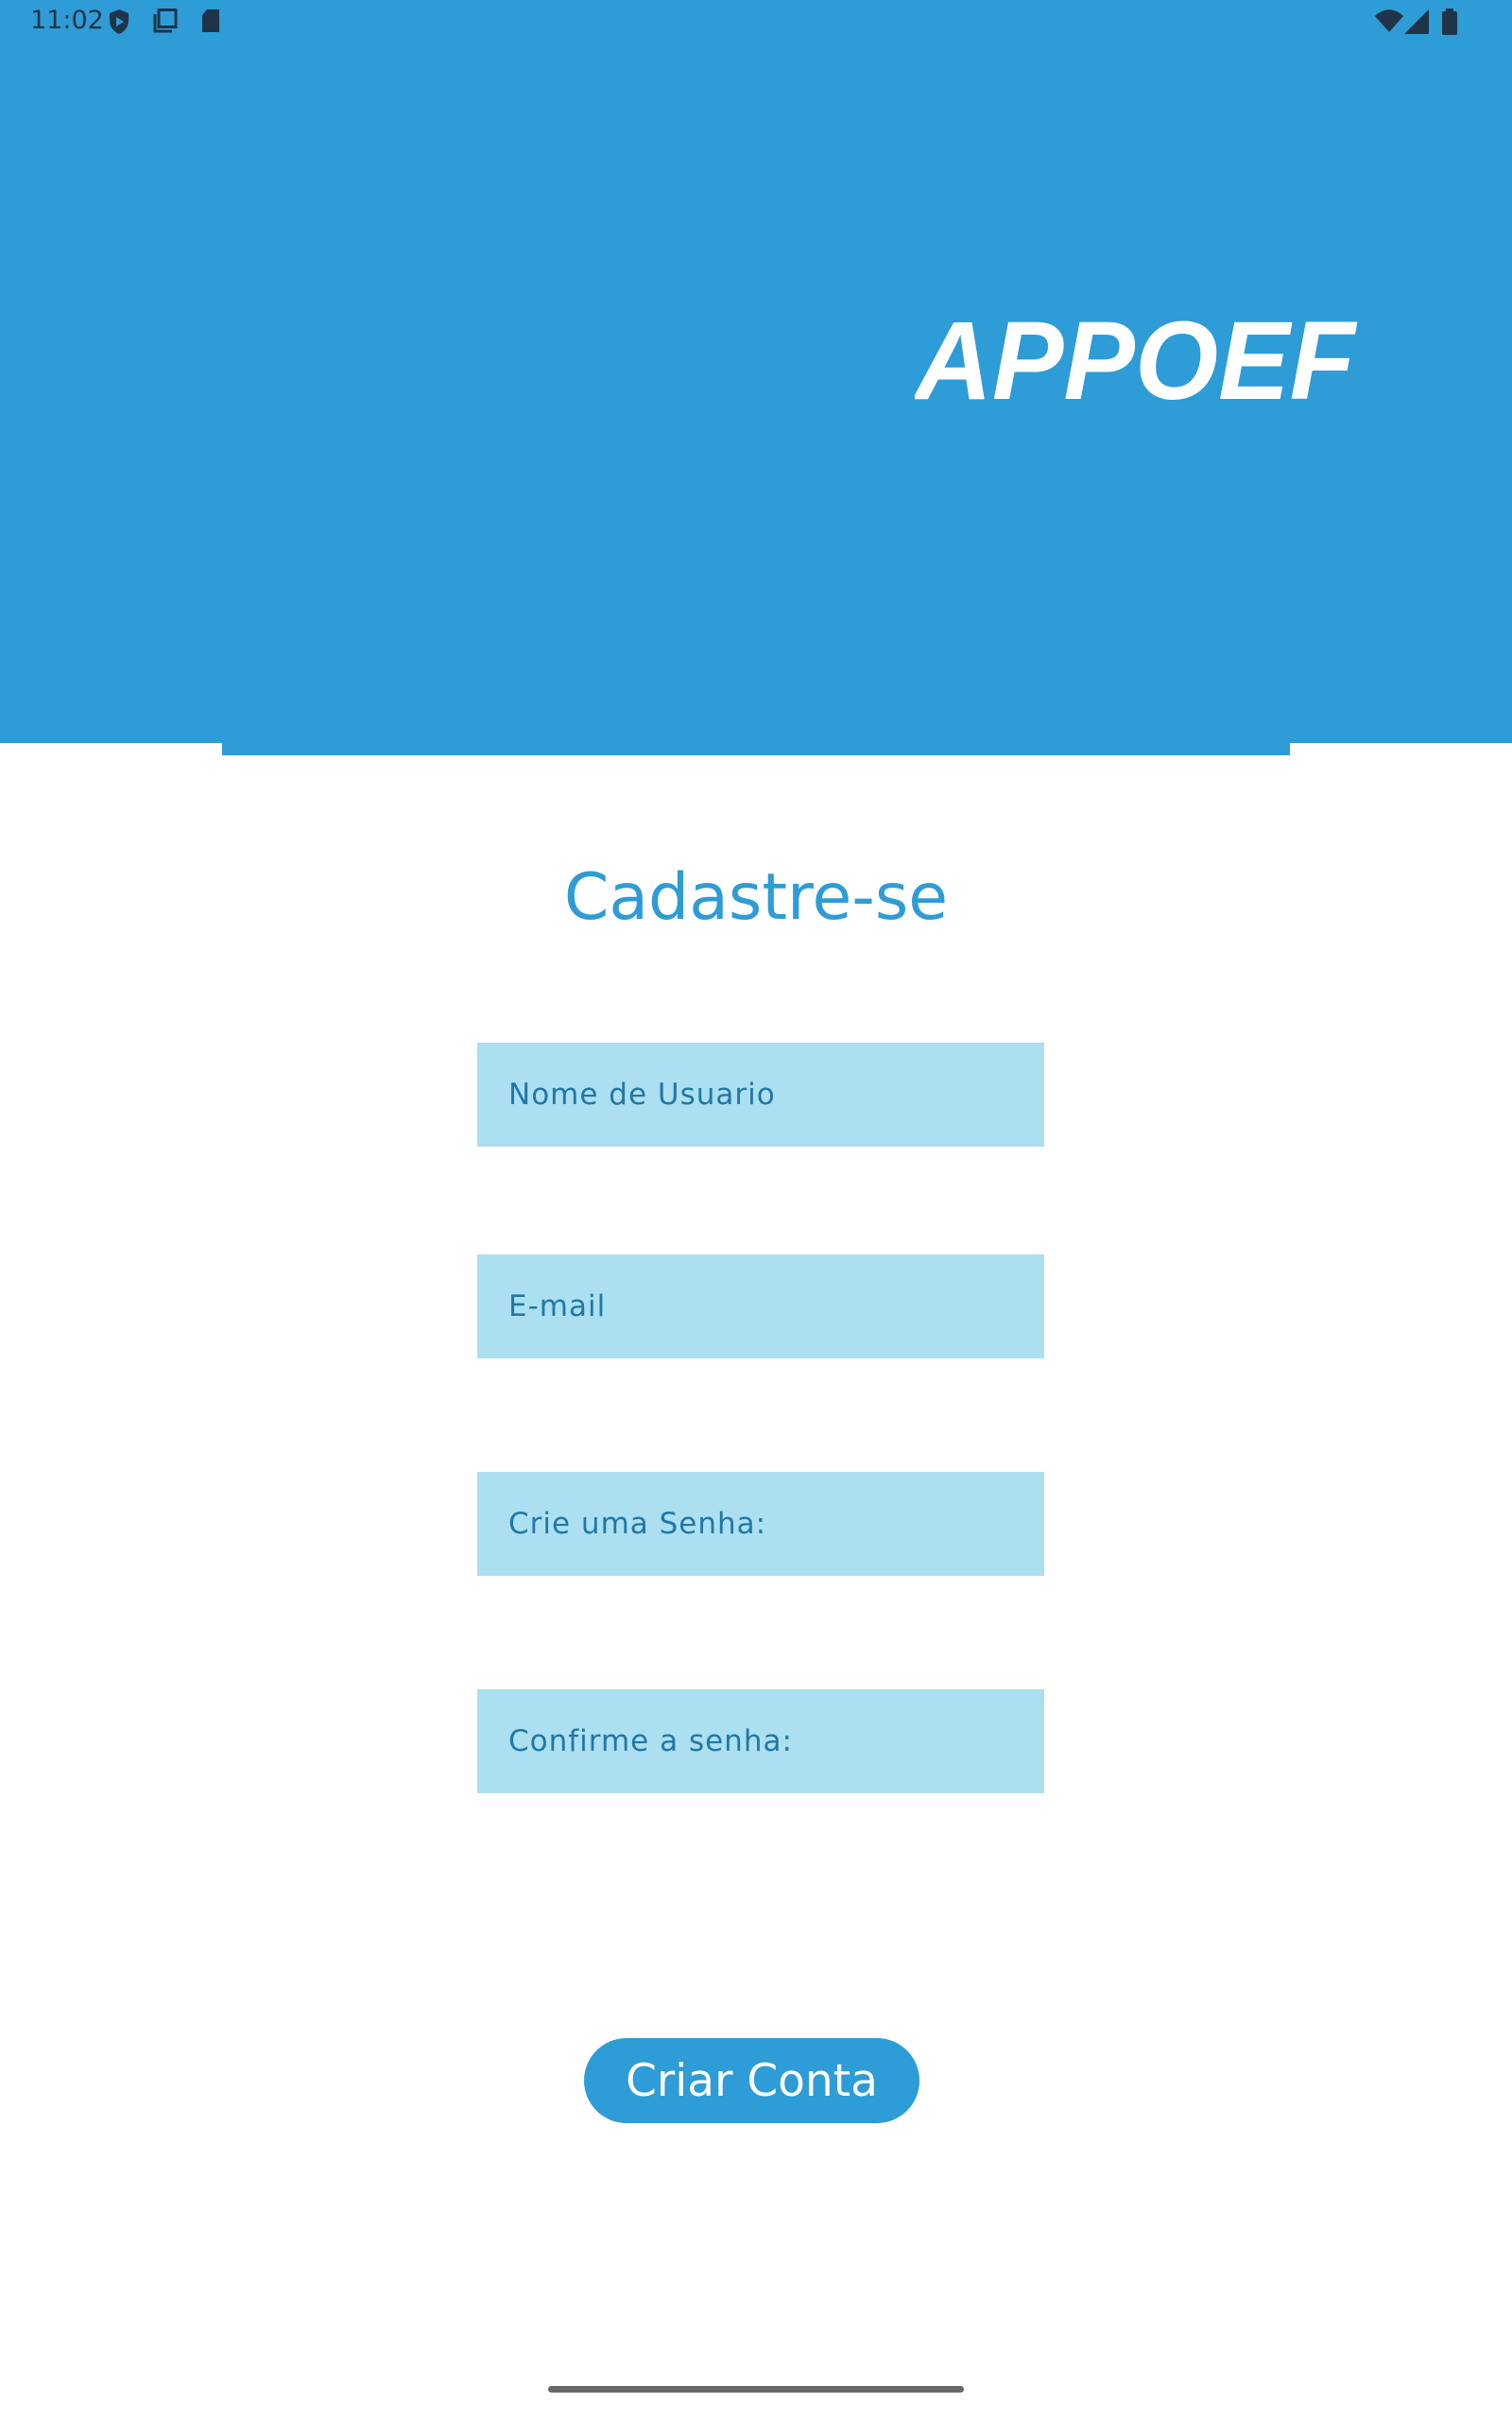  I want to click on appoef-logo: APPOEF, so click(1136, 361).